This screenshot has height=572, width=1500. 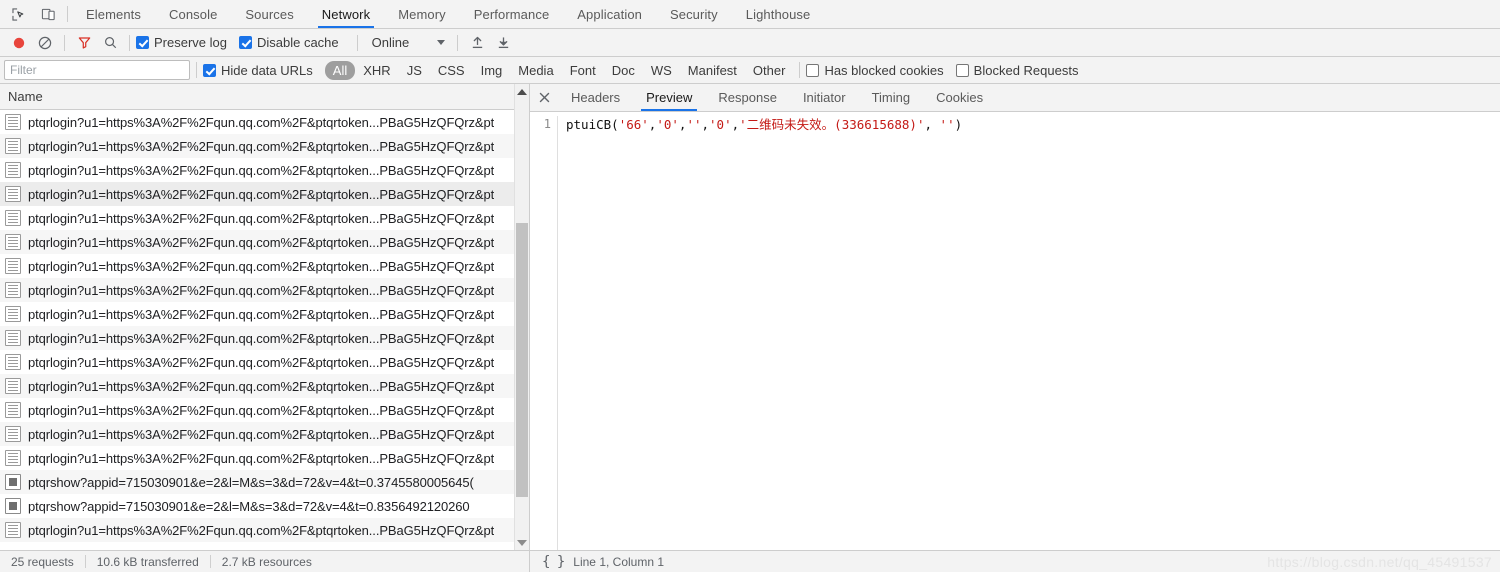 I want to click on throttling-dropdown: Online, so click(x=408, y=42).